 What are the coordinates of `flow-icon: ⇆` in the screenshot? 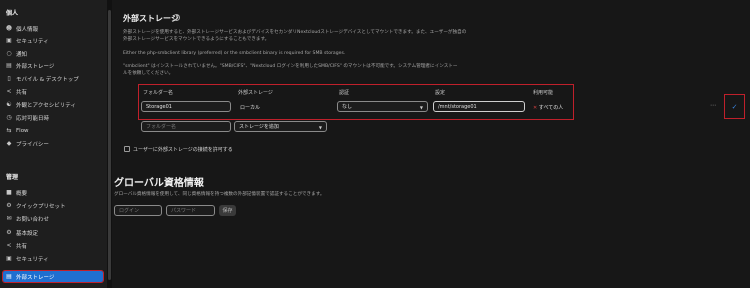 It's located at (9, 130).